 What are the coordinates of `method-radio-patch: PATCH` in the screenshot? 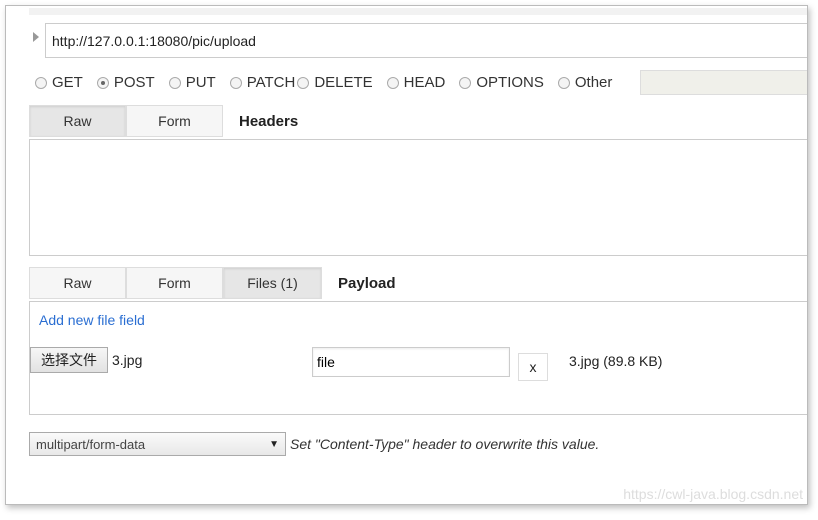 It's located at (262, 82).